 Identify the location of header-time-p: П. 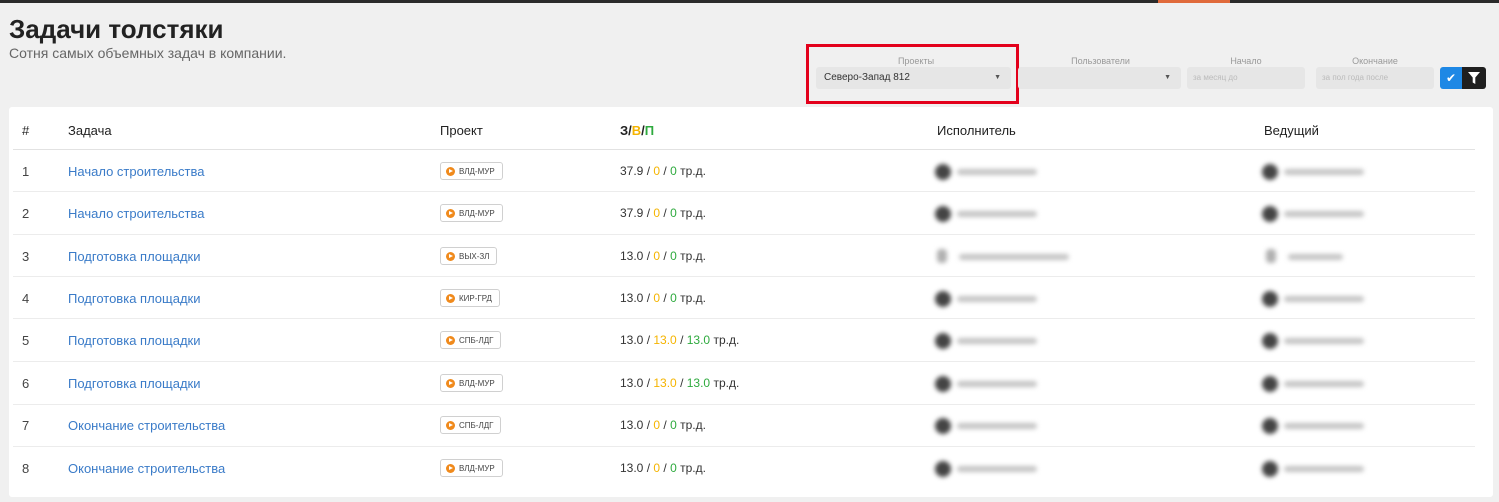
(649, 130).